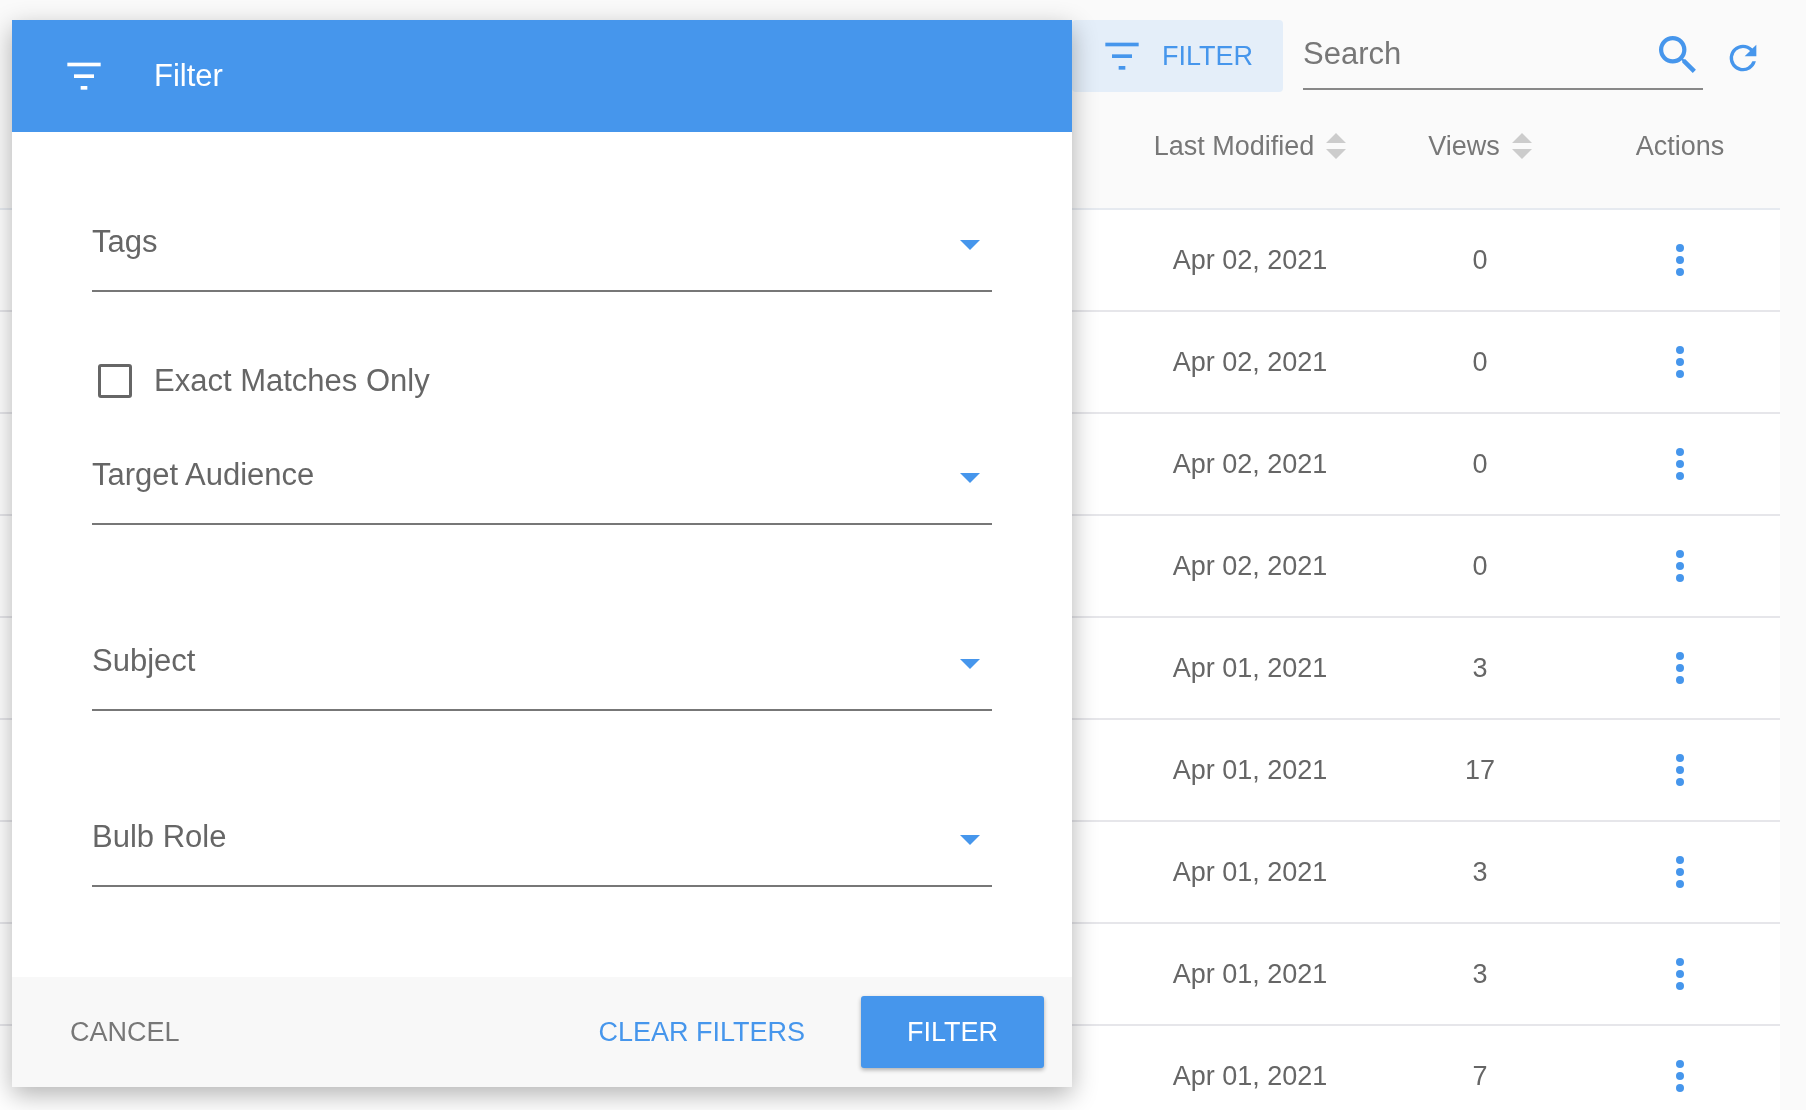 The height and width of the screenshot is (1110, 1806). Describe the element at coordinates (125, 1032) in the screenshot. I see `cancel-button: CANCEL` at that location.